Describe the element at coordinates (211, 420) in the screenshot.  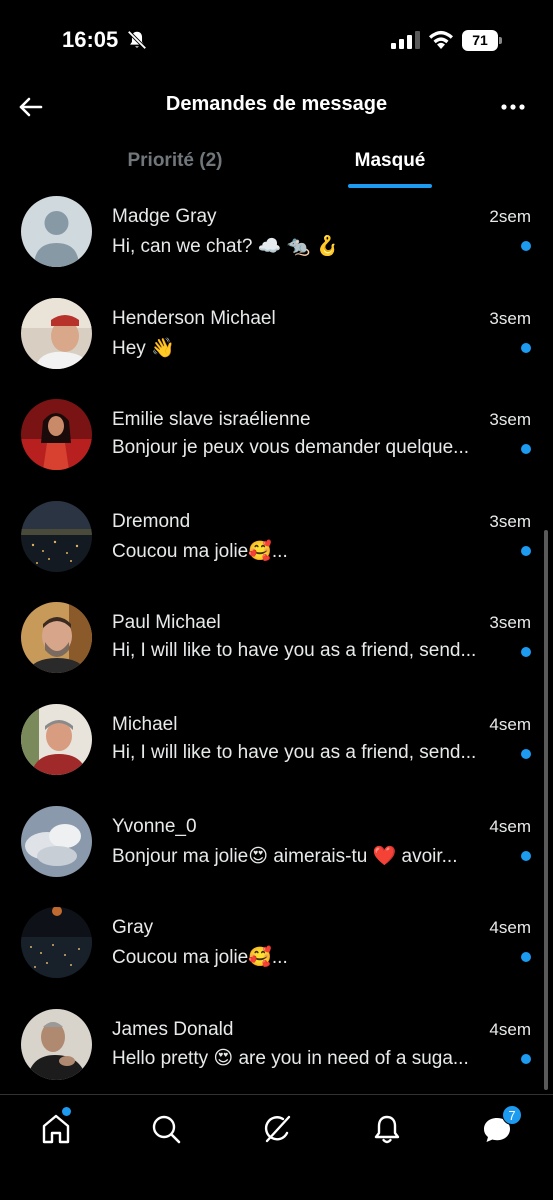
I see `sender-name: Emilie slave israélienne` at that location.